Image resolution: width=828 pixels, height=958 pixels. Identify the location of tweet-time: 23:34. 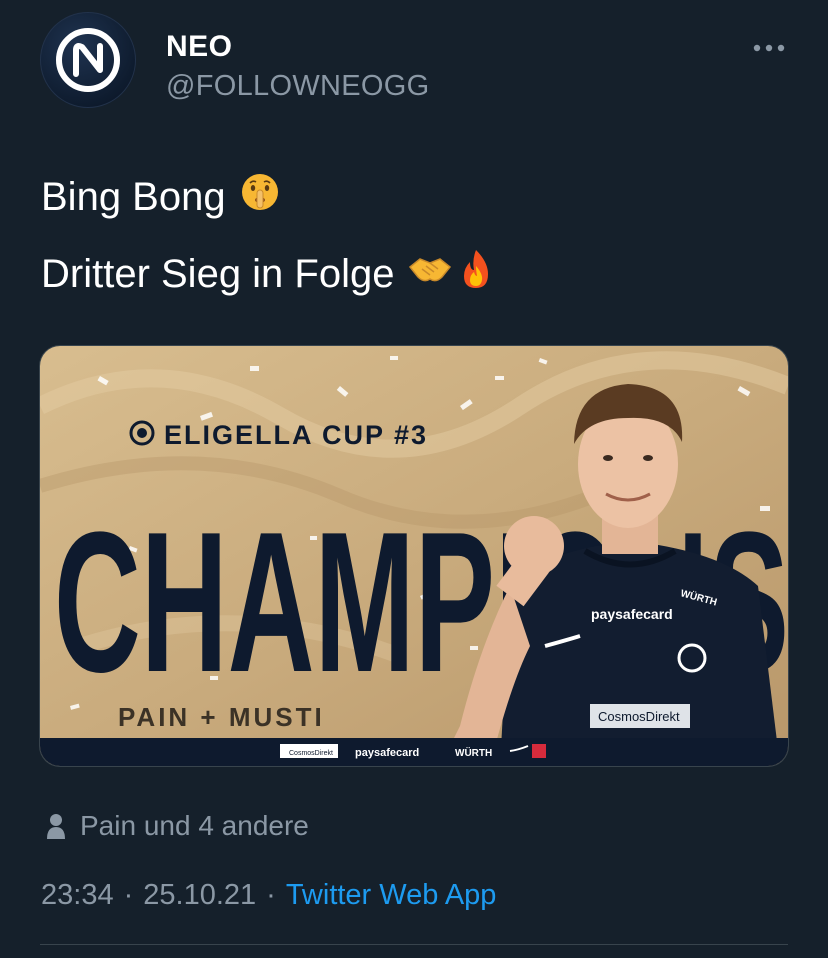
(77, 895).